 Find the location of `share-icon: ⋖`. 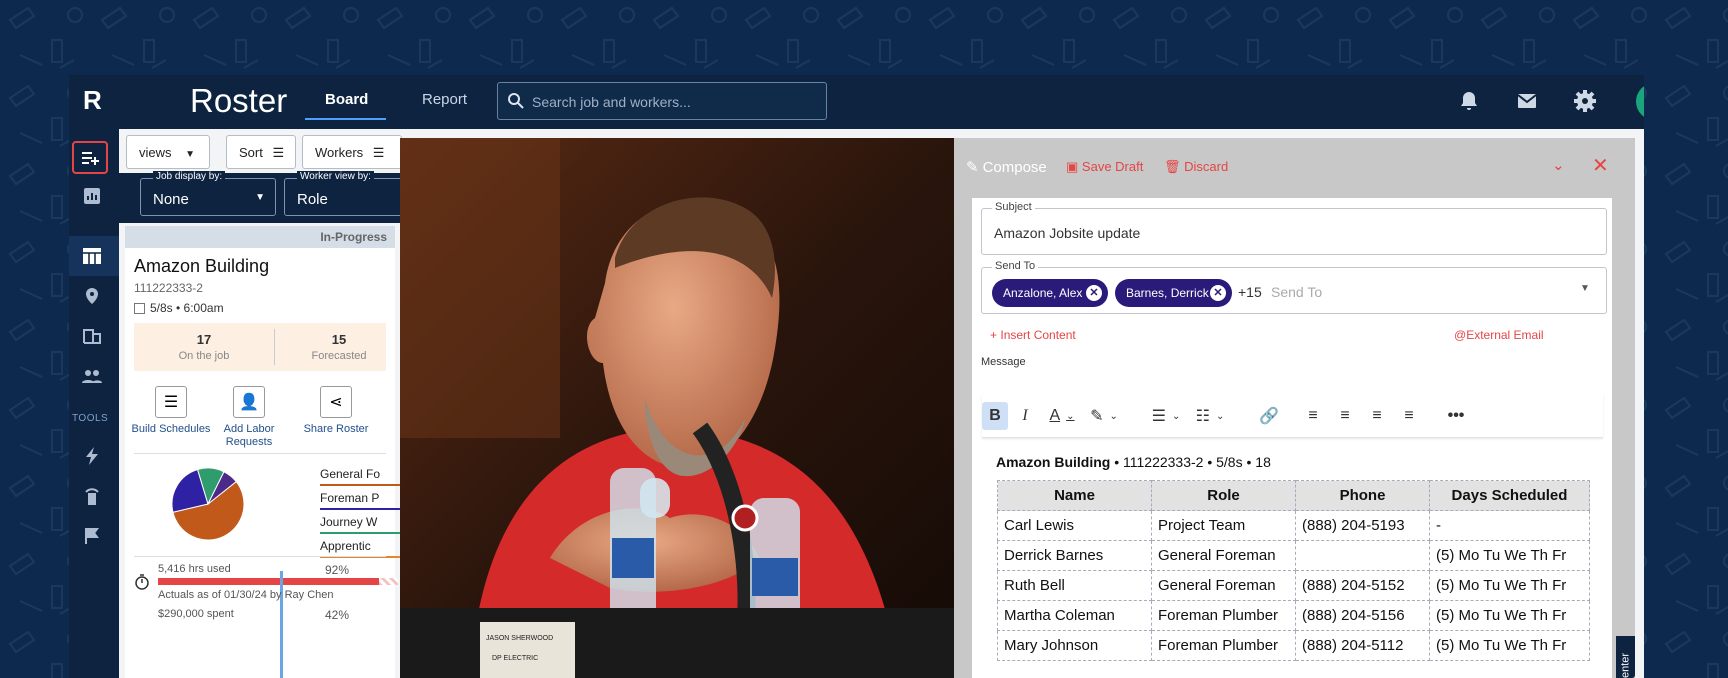

share-icon: ⋖ is located at coordinates (336, 402).